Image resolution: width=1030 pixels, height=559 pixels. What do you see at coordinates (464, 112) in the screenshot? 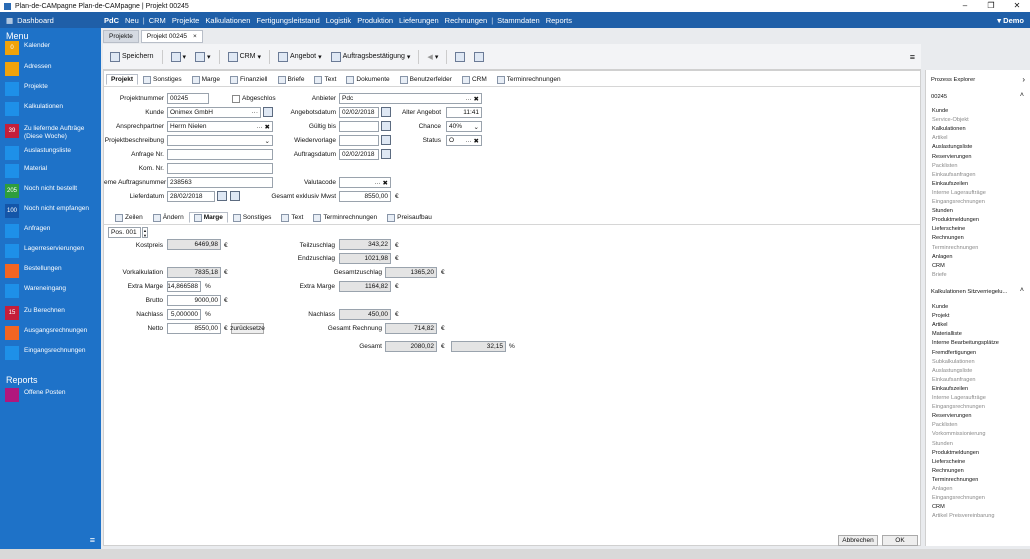
I see `alter-angebot-field: 11:41` at bounding box center [464, 112].